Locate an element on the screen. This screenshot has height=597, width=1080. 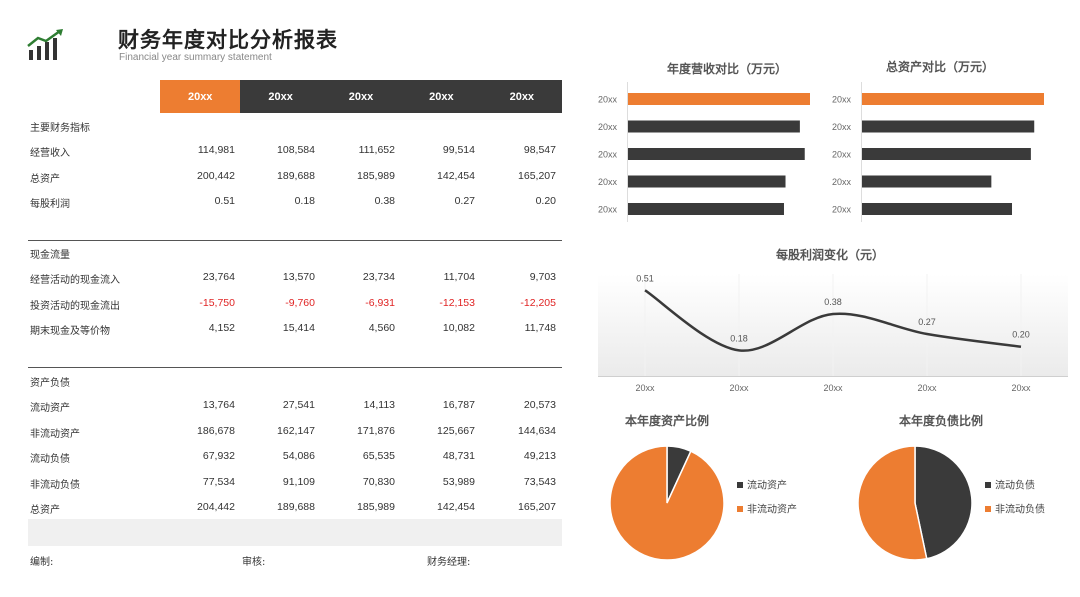
row-label: 非流动资产 is located at coordinates (55, 434).